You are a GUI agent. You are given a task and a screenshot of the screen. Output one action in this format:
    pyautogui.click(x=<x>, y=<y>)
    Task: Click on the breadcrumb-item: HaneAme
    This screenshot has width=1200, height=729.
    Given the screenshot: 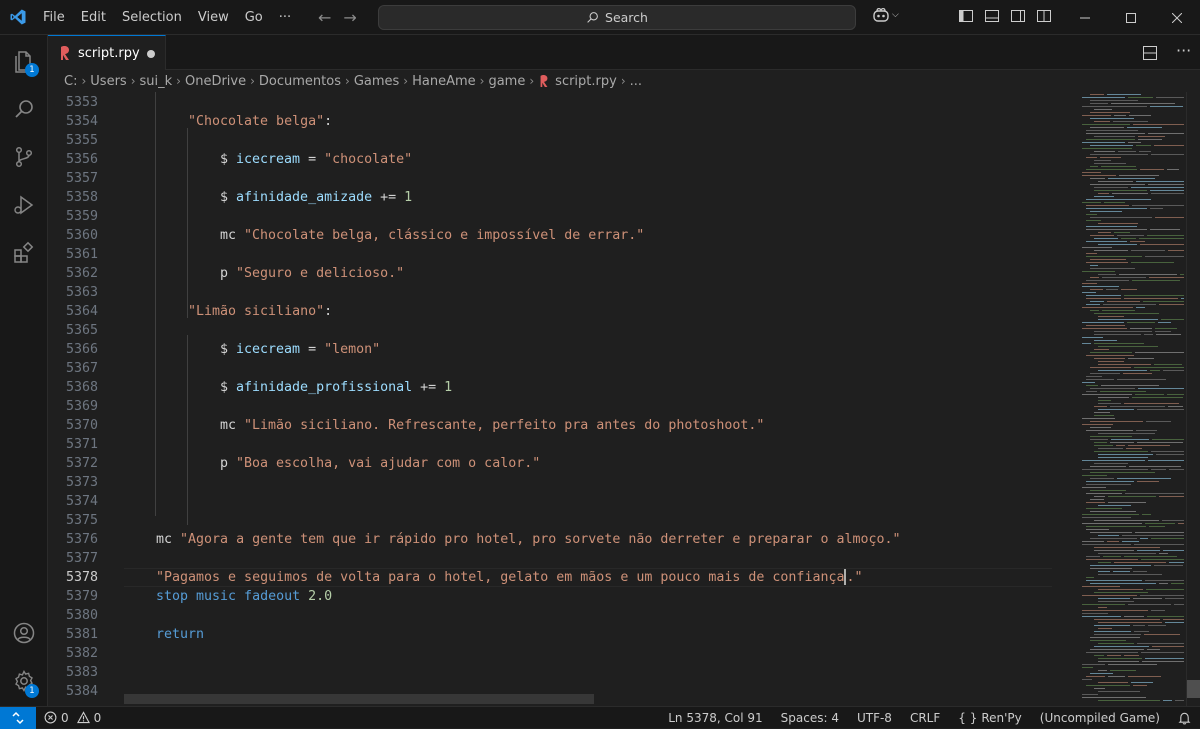 What is the action you would take?
    pyautogui.click(x=444, y=81)
    